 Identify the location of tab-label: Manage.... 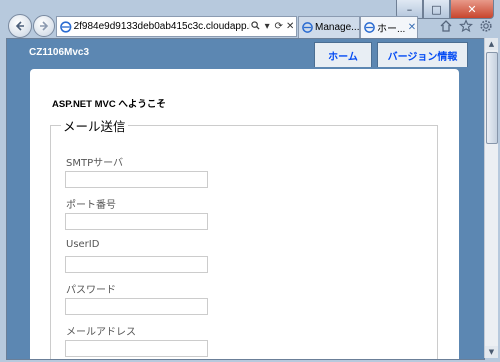
(337, 27).